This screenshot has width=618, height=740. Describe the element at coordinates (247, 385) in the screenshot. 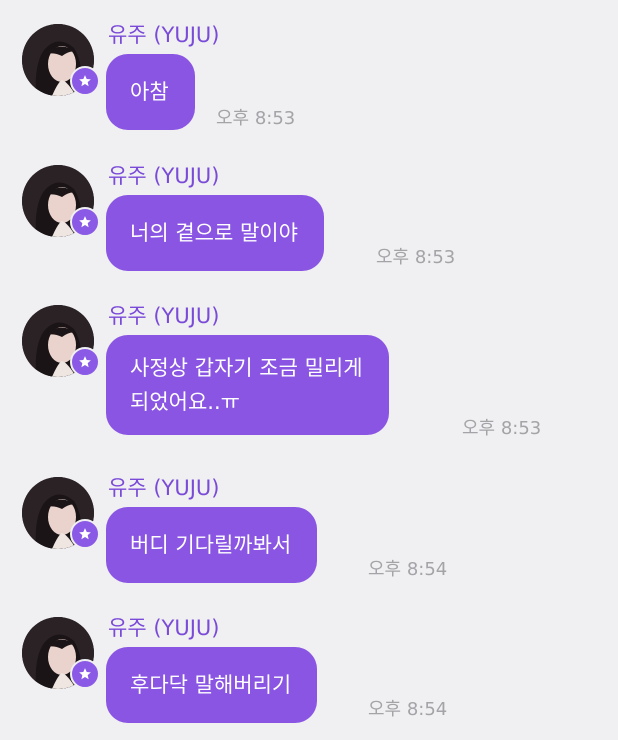

I see `message-bubble: 사정상 갑자기 조금 밀리게 되었어요..ㅠ` at that location.